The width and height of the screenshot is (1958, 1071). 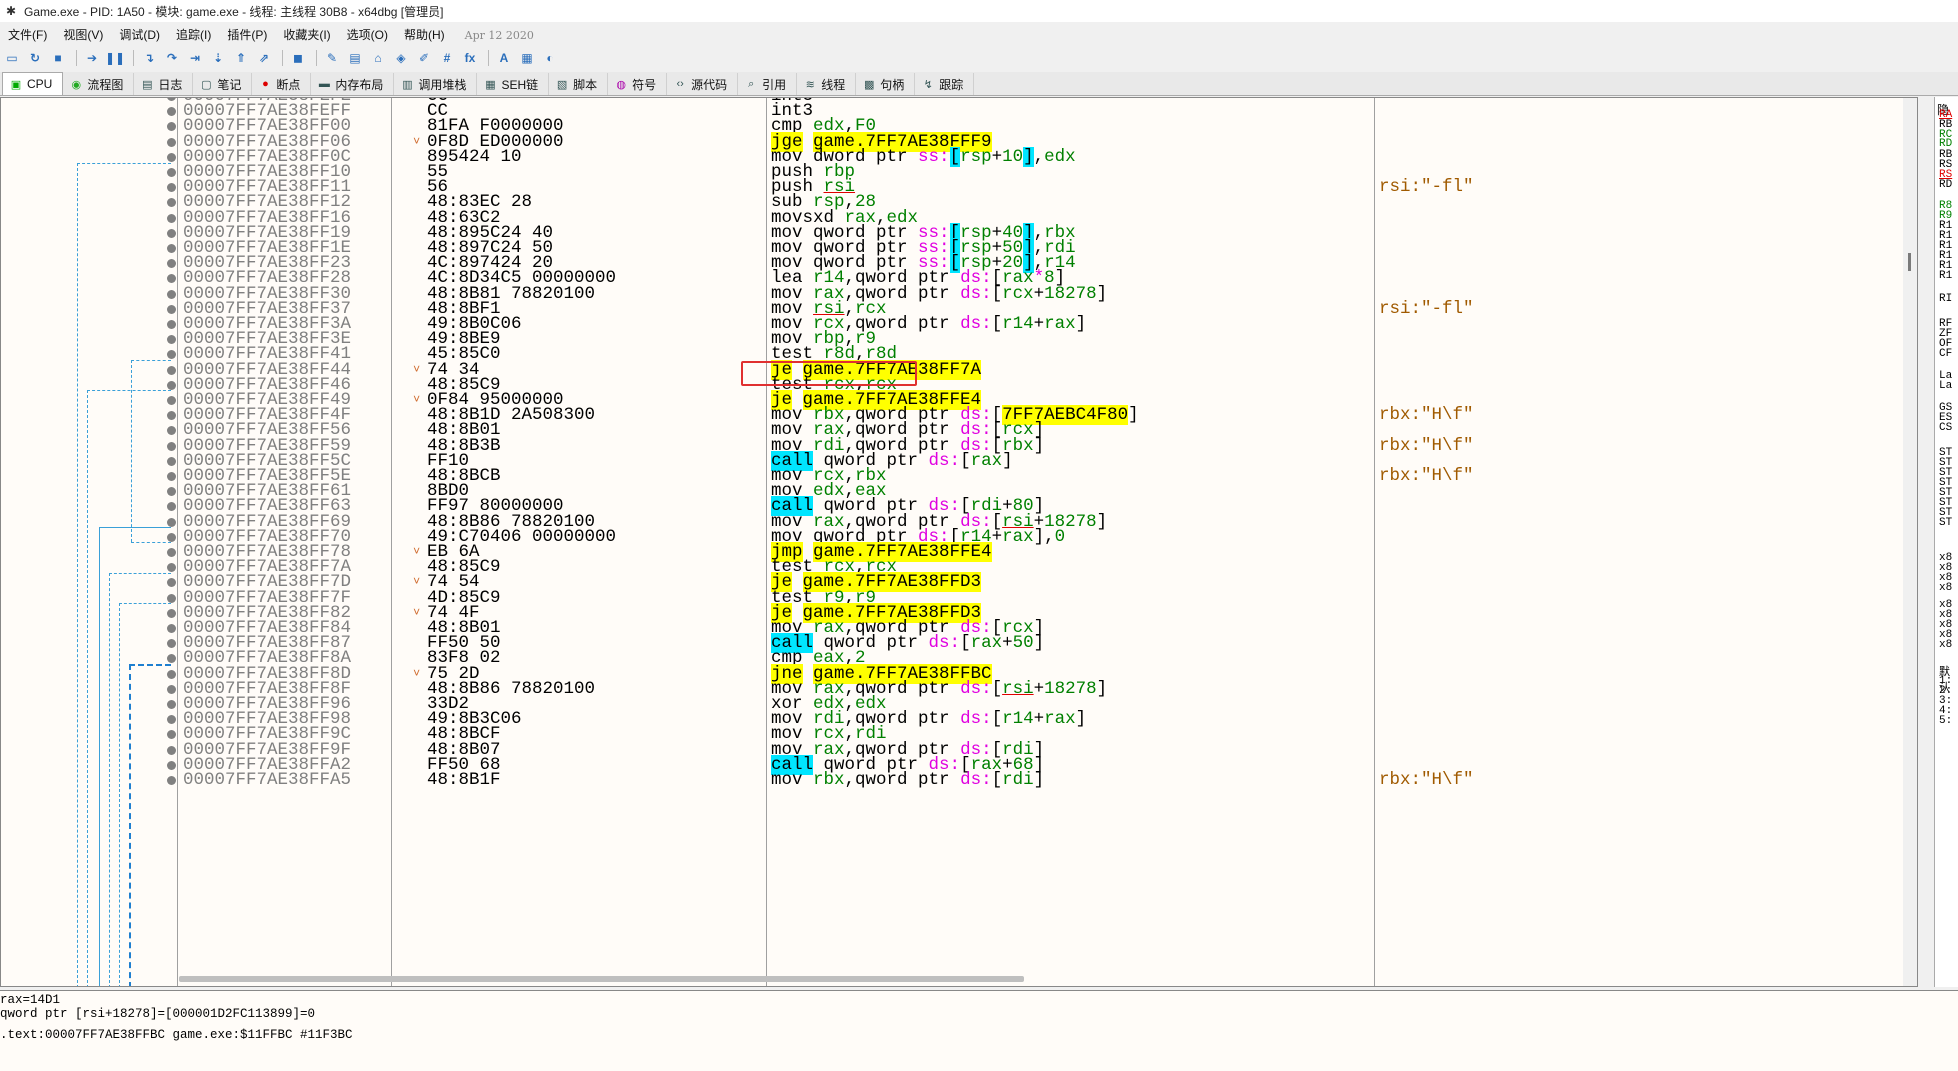 I want to click on scylla-icon: ◼, so click(x=298, y=58).